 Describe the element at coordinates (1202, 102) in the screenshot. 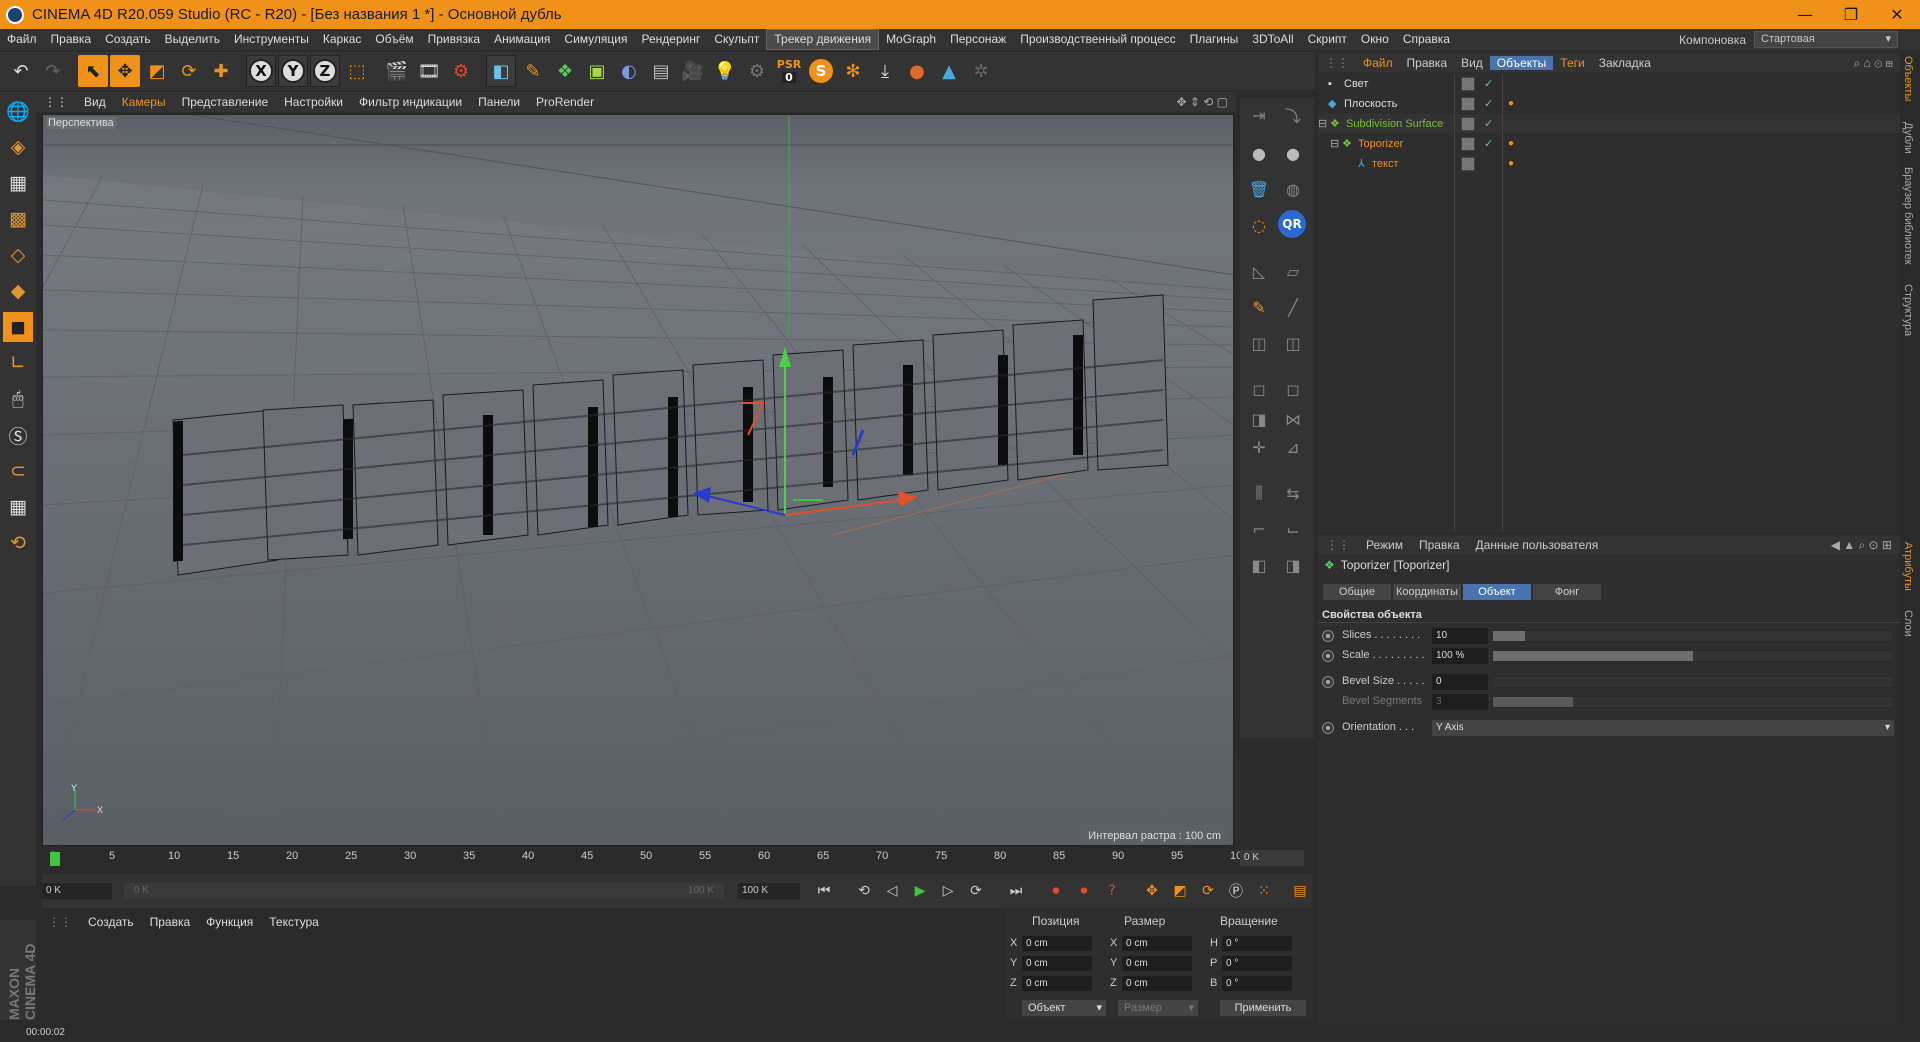

I see `viewport-nav-icons: ✥ ⇕ ⟲ ▢` at that location.